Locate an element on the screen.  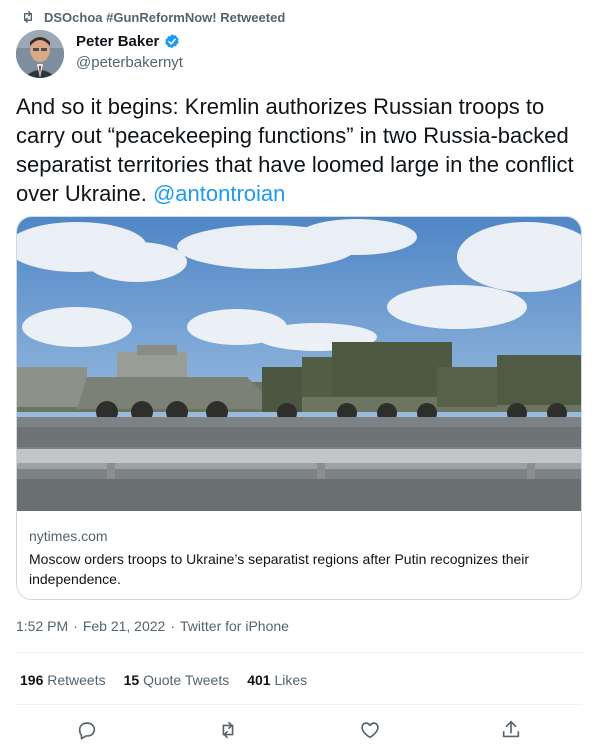
verified-badge-icon is located at coordinates (172, 41).